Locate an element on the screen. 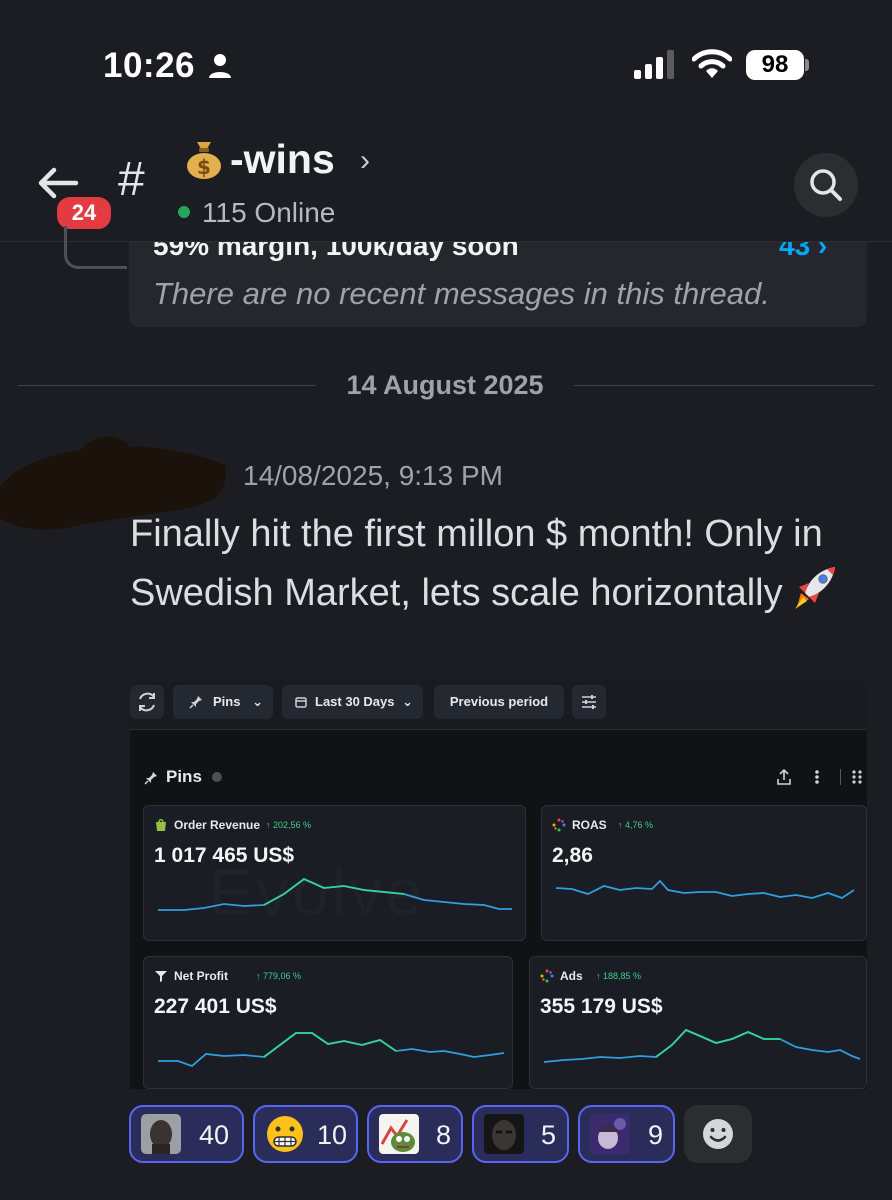 The width and height of the screenshot is (892, 1200). ads-card: Ads ↑ 188,85 % 355 179 US$ is located at coordinates (698, 1022).